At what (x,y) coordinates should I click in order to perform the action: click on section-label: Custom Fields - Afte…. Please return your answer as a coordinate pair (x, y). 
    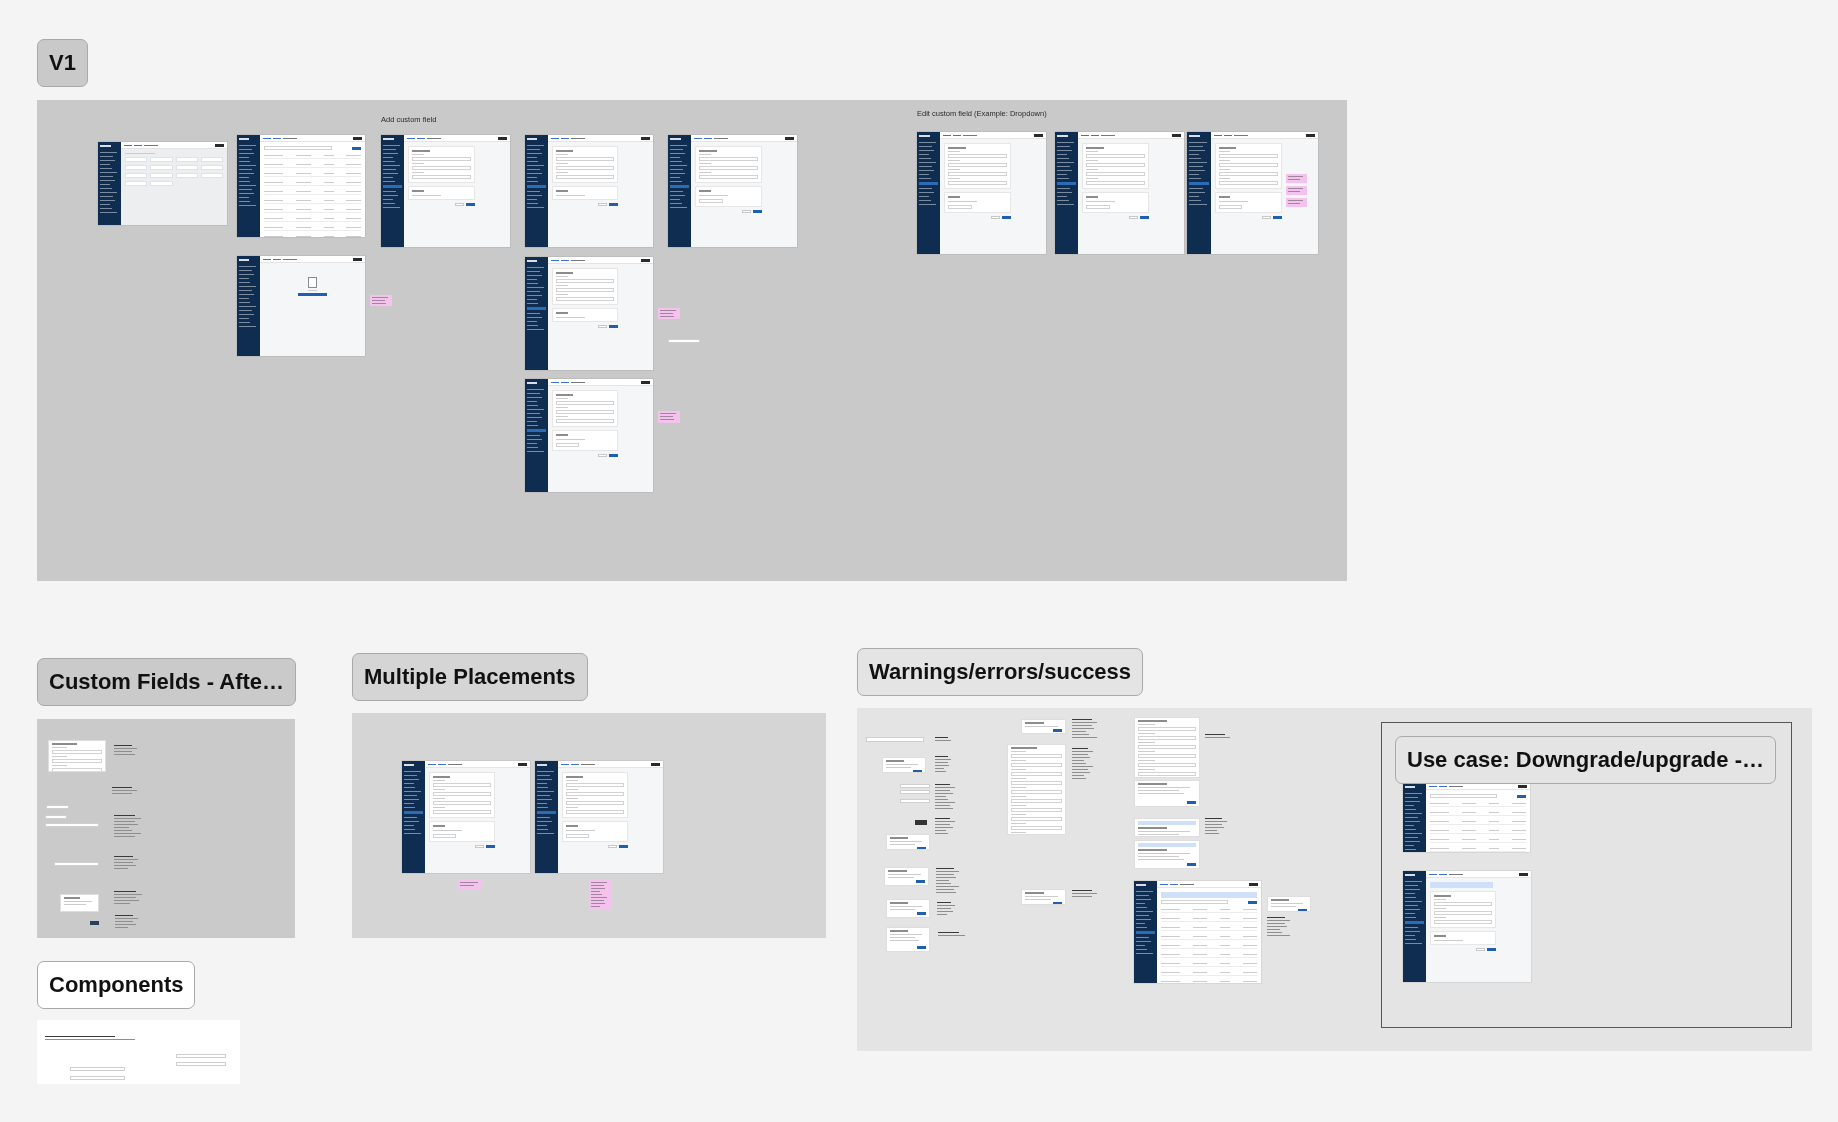
    Looking at the image, I should click on (167, 682).